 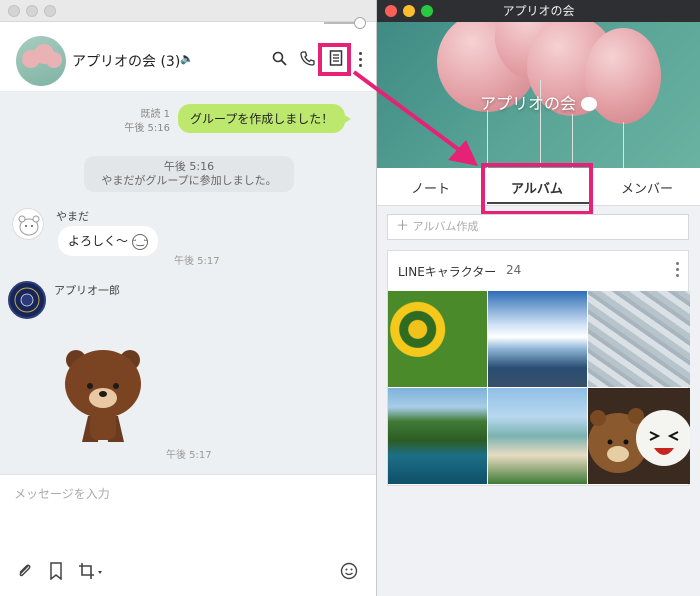 What do you see at coordinates (639, 339) in the screenshot?
I see `photo-water-ripples` at bounding box center [639, 339].